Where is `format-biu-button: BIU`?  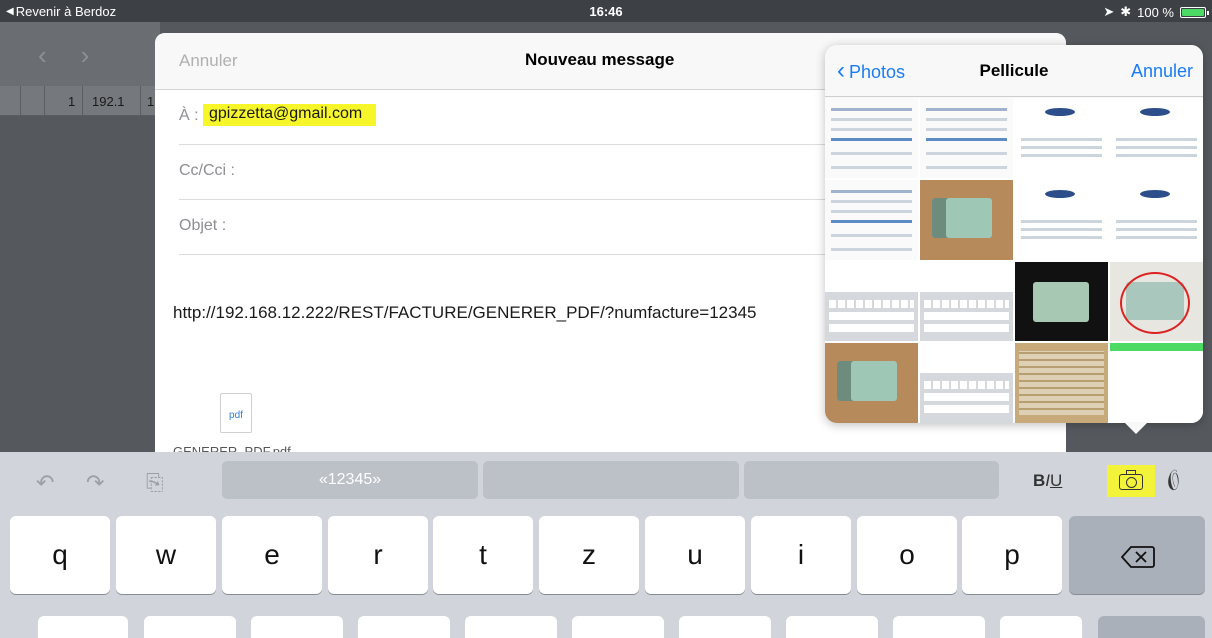
format-biu-button: BIU is located at coordinates (1047, 481).